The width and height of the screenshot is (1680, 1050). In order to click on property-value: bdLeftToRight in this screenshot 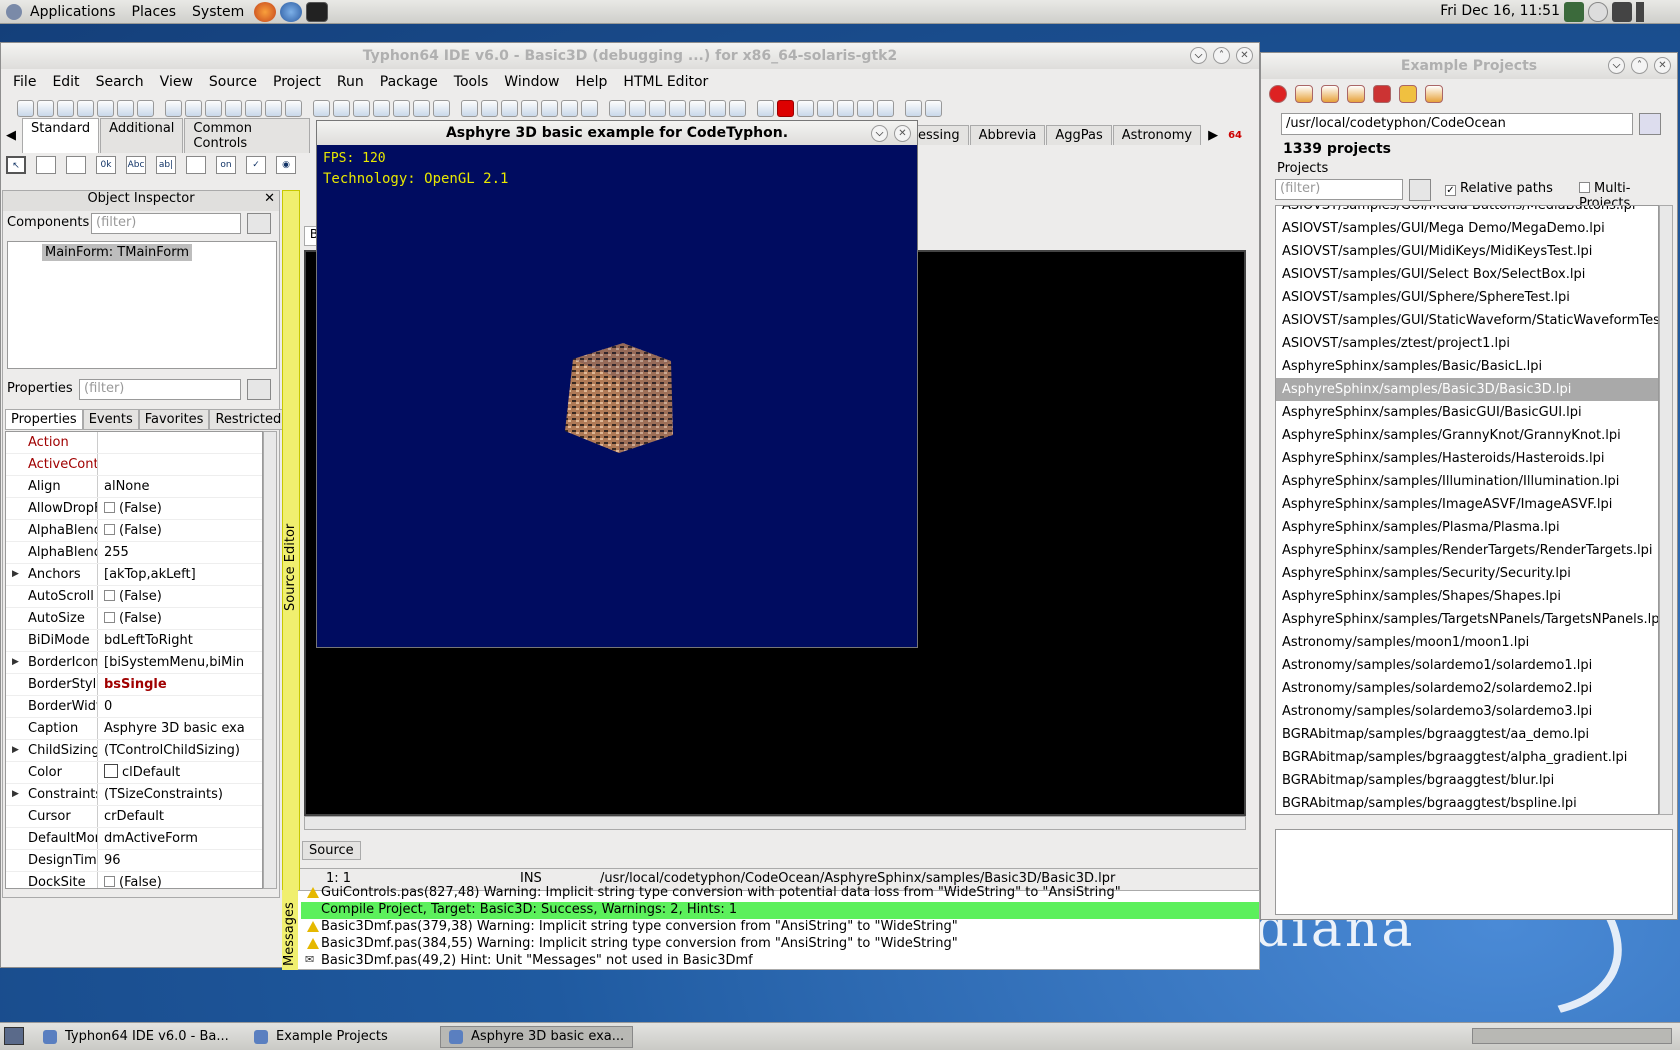, I will do `click(180, 640)`.